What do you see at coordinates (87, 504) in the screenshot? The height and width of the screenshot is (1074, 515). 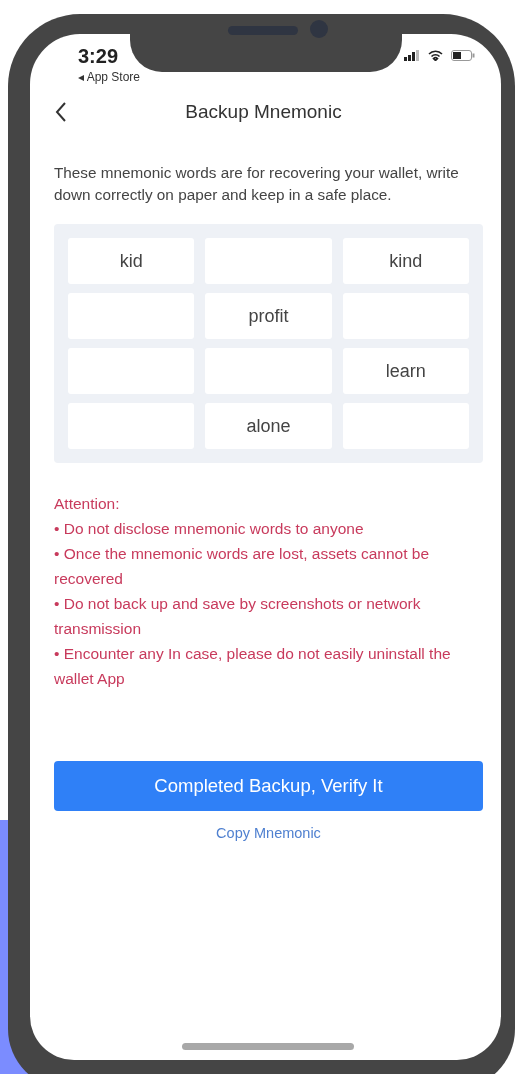 I see `attention-heading: Attention:` at bounding box center [87, 504].